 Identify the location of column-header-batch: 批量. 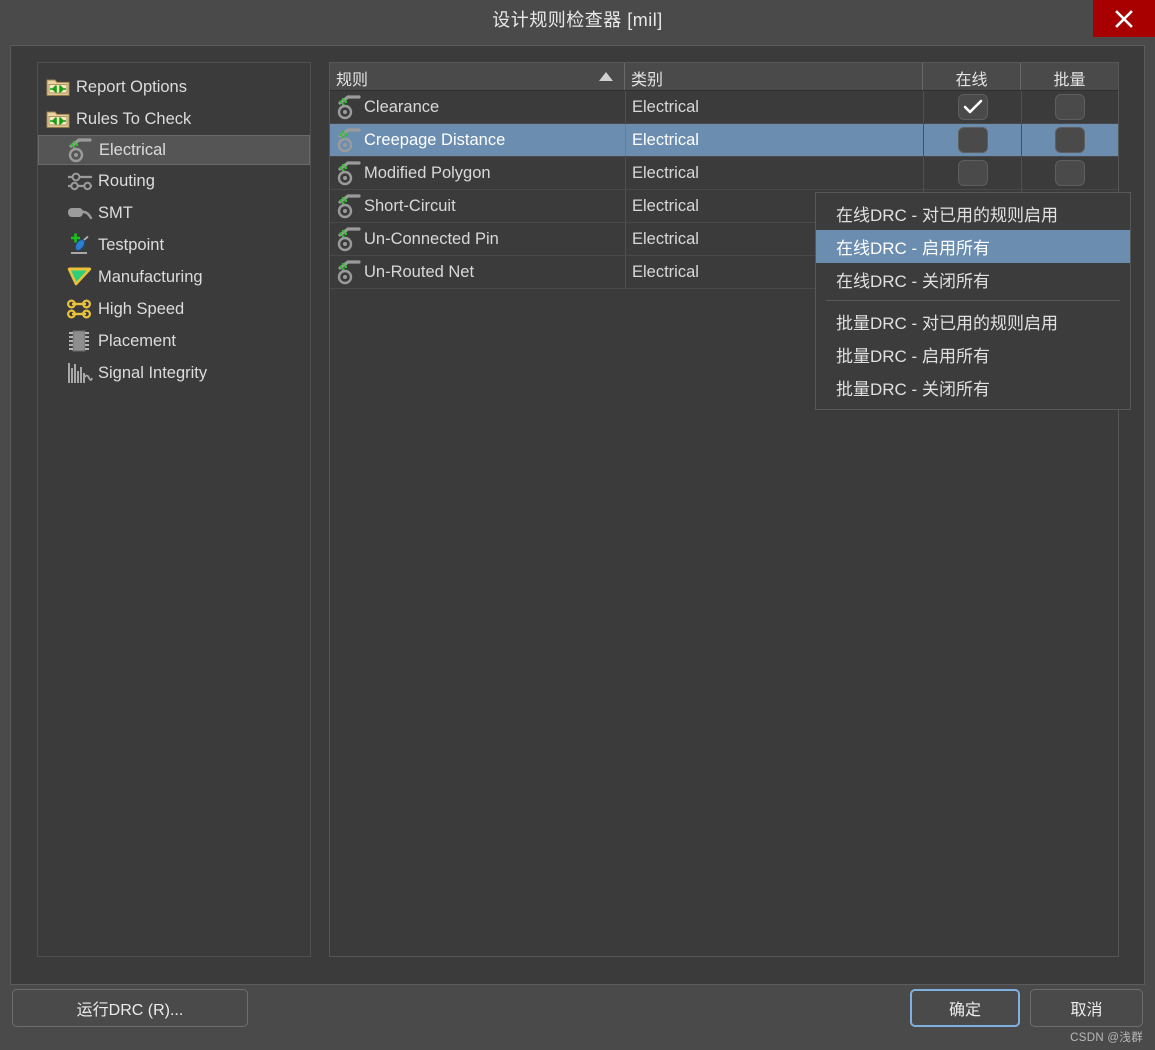
(1069, 76).